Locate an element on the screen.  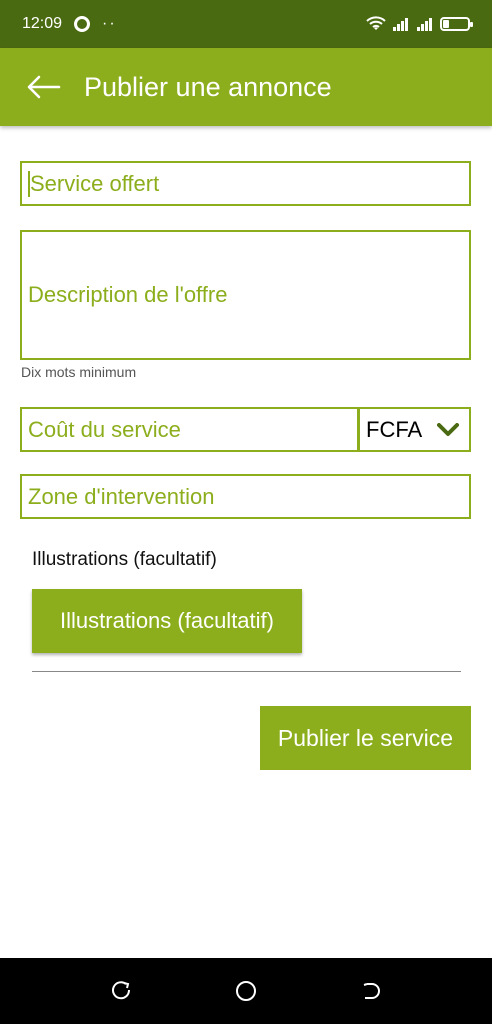
notification-dots: ·· is located at coordinates (109, 23).